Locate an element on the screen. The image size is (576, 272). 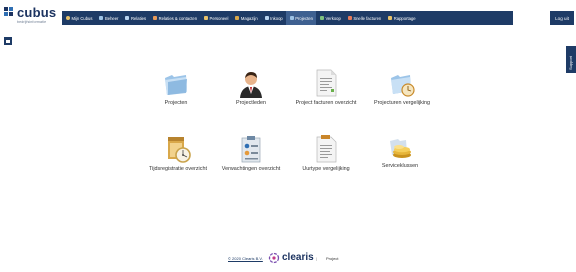
nav-item-mijn-cubus: Mijn Cubus is located at coordinates (78, 18).